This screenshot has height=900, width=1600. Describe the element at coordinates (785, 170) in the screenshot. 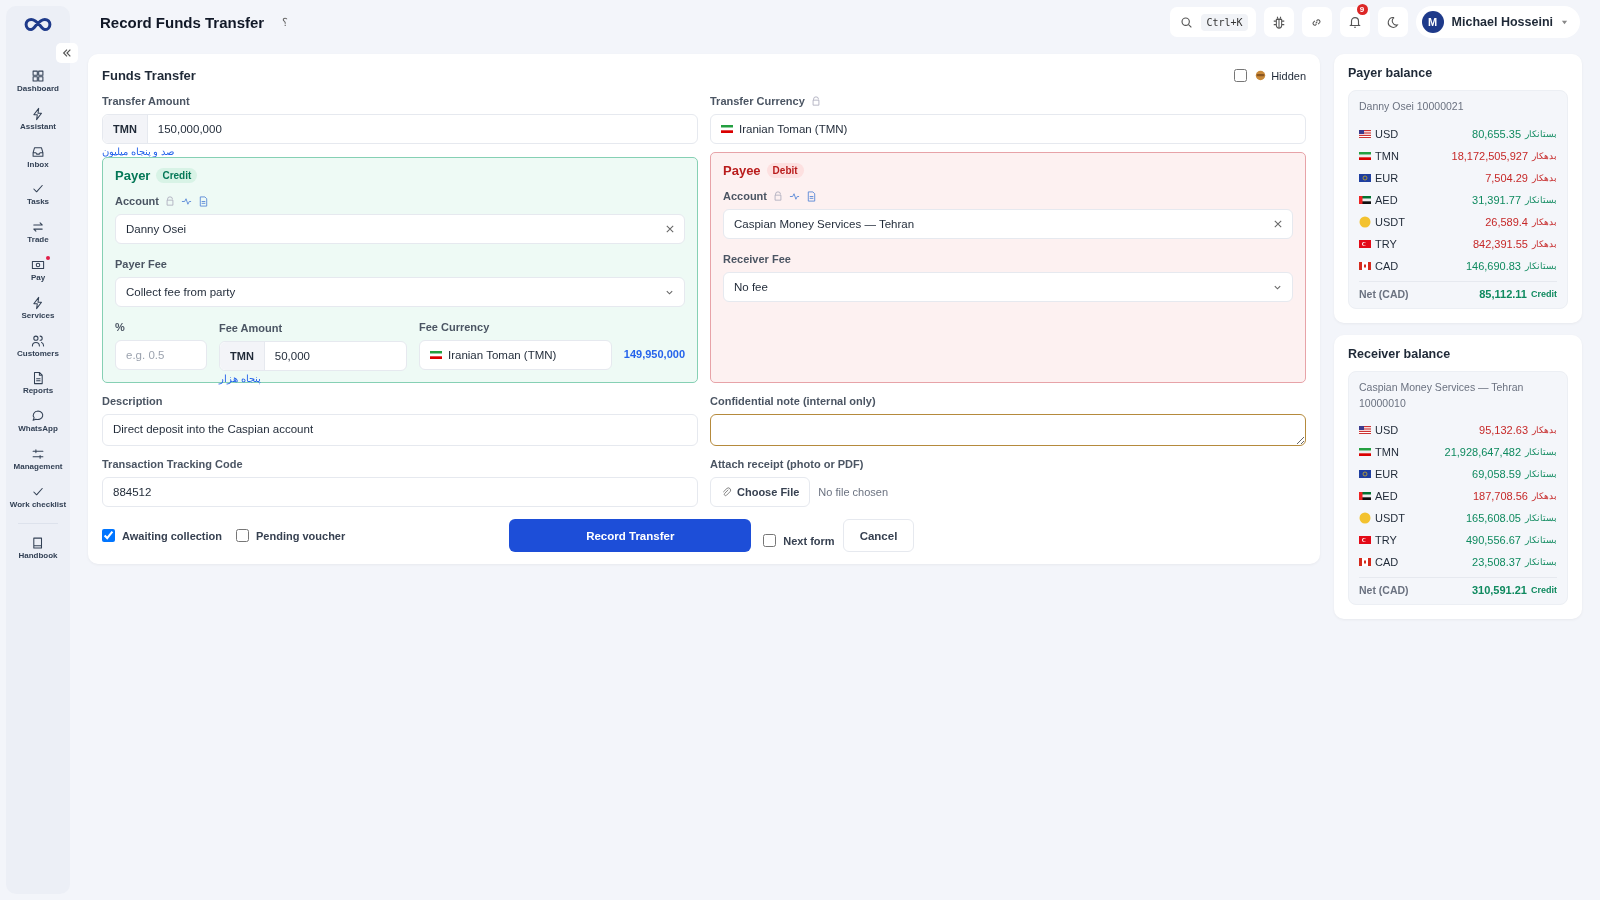

I see `tag: Debit` at that location.